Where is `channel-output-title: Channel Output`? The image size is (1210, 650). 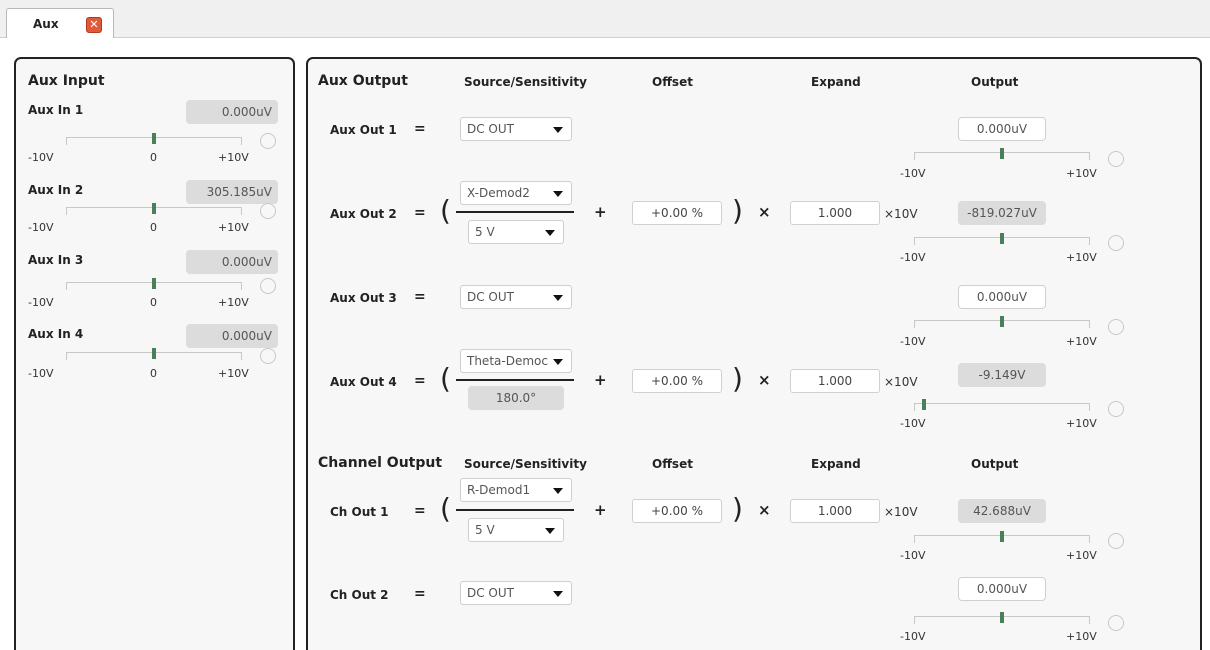
channel-output-title: Channel Output is located at coordinates (380, 463).